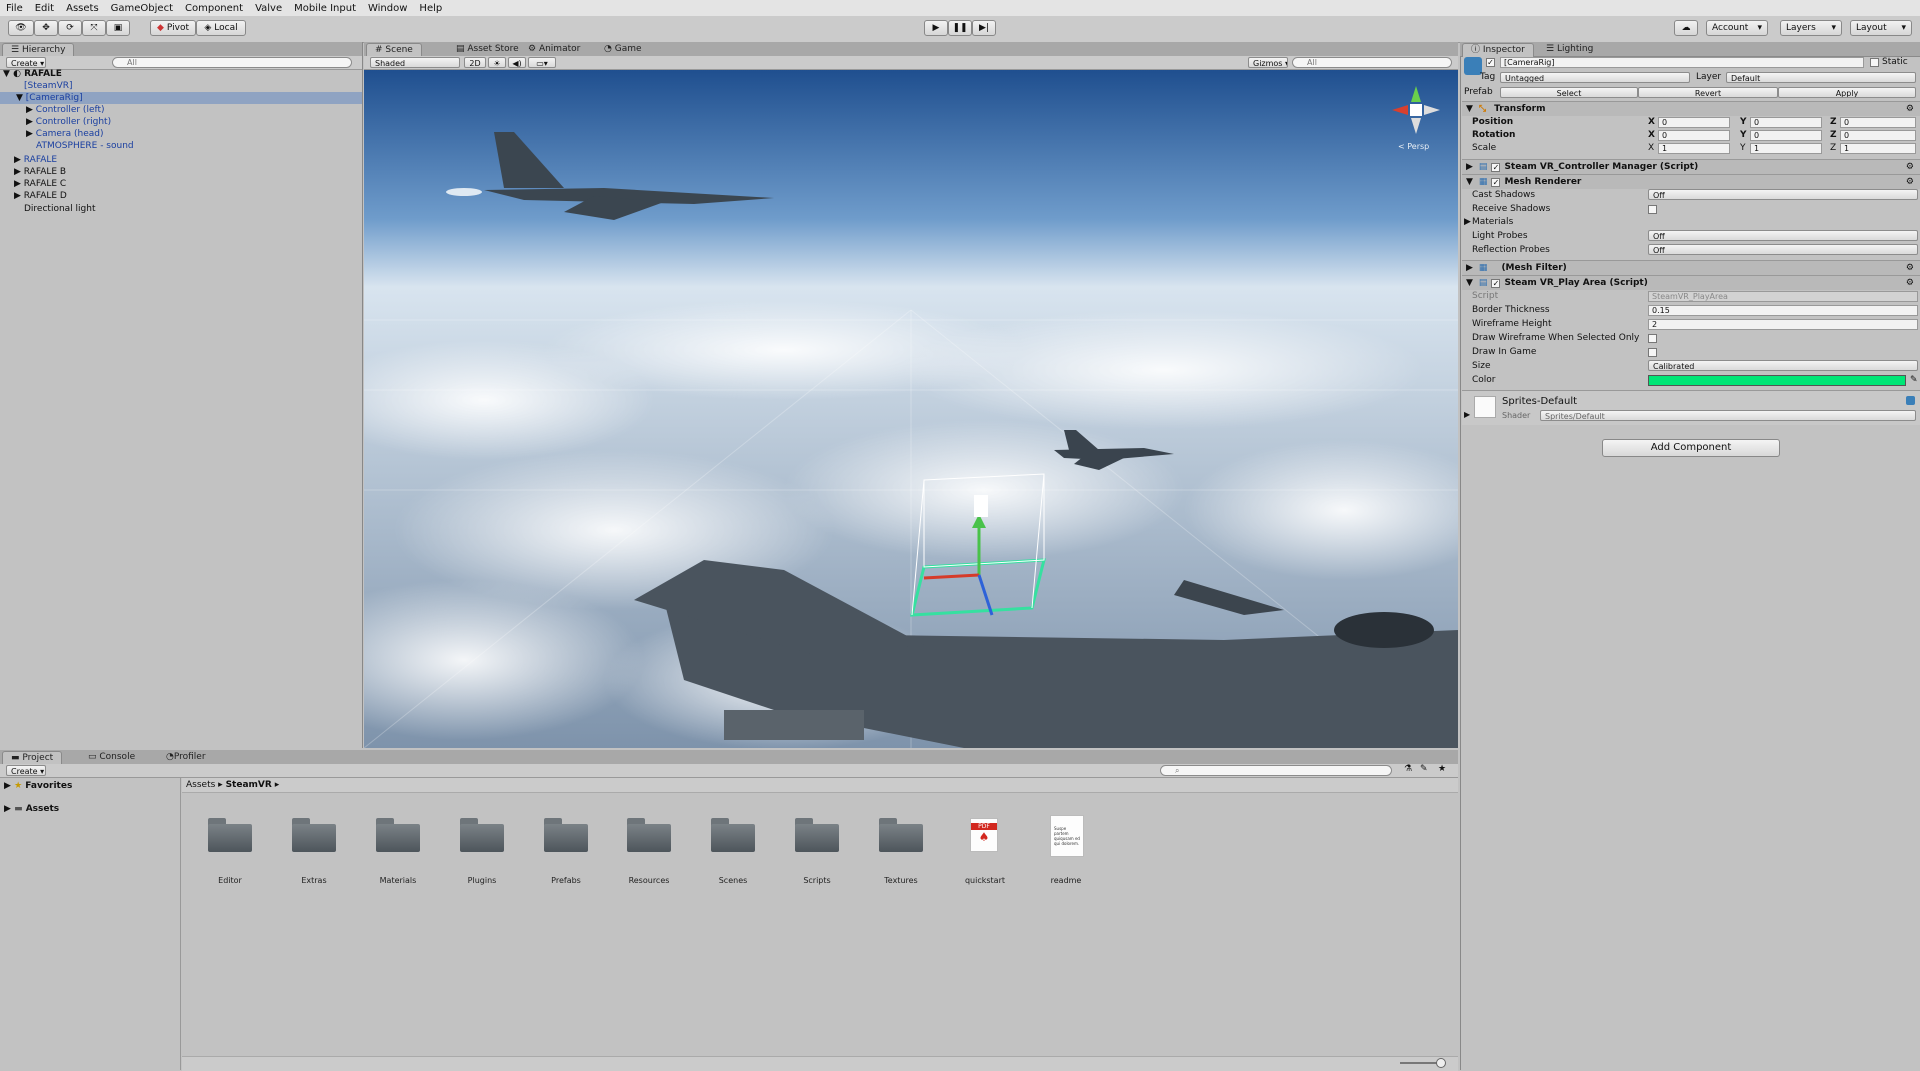  I want to click on mesh-renderer-header: ▼ ▦ ✓ Mesh Renderer ⚙, so click(1691, 181).